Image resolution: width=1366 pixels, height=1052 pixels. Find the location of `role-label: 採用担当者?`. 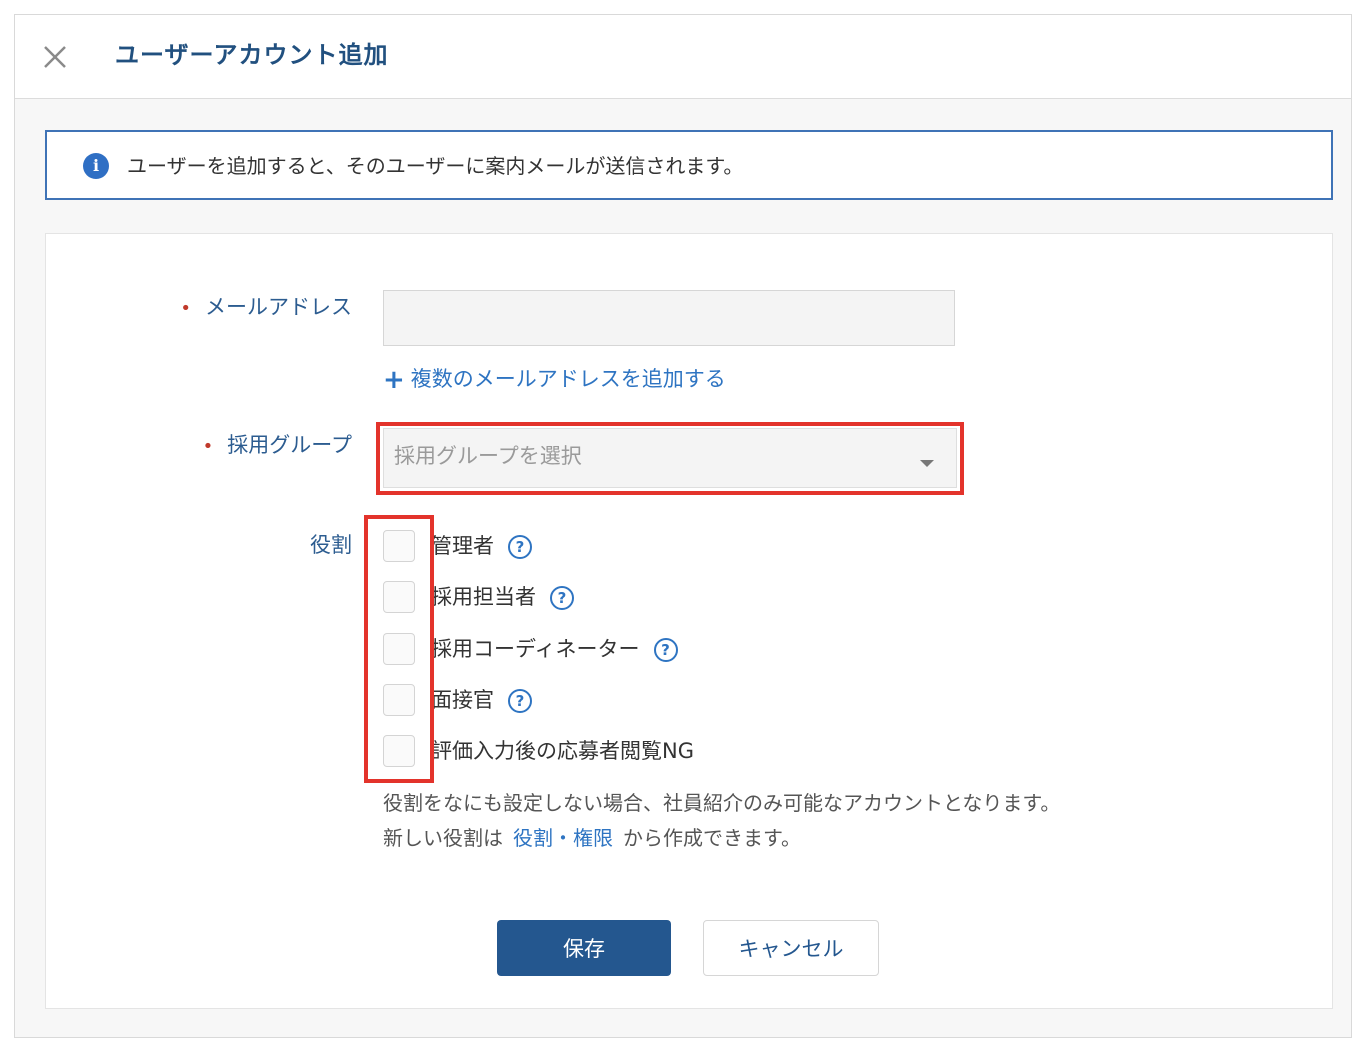

role-label: 採用担当者? is located at coordinates (502, 597).